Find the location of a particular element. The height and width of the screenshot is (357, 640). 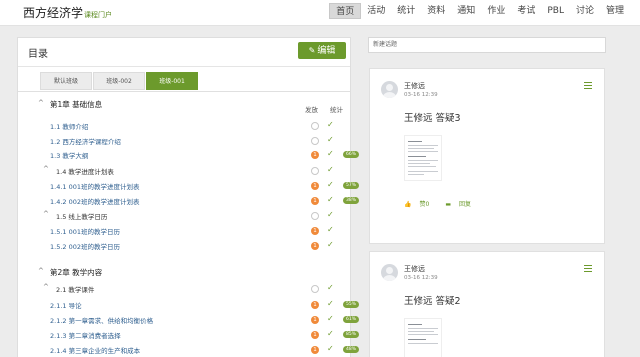

post-actions: 👍 赞0 ▬ 回复 is located at coordinates (445, 203).